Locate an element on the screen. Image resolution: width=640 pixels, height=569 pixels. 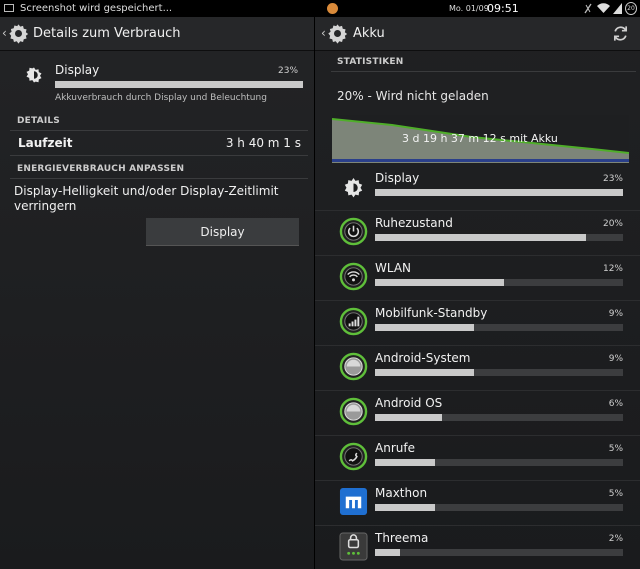
adjust-section-header: ENERGIEVERBRAUCH ANPASSEN is located at coordinates (159, 169).